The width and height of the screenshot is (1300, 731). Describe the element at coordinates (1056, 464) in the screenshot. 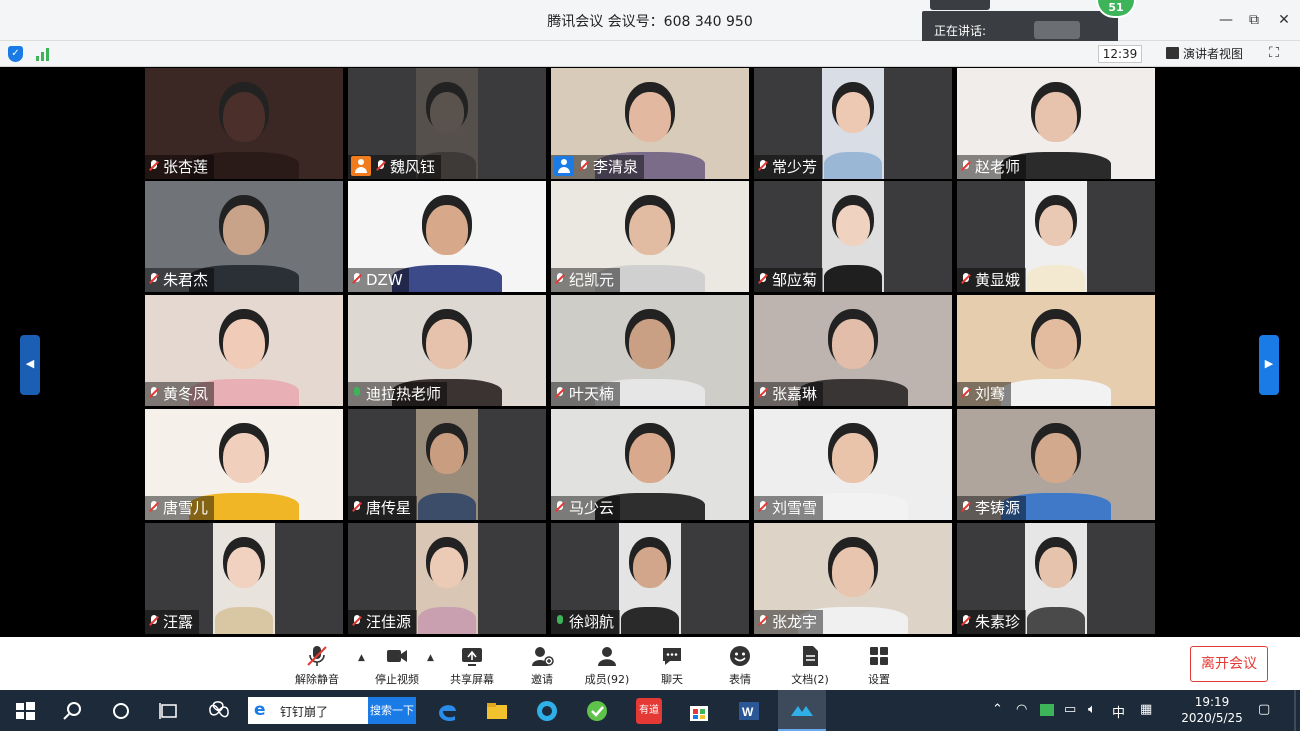

I see `participant-video-tile: 李铸源` at that location.